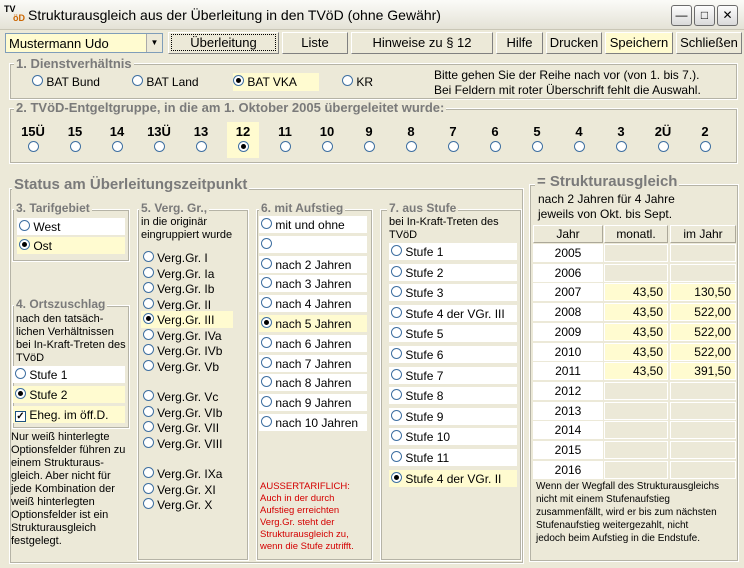 The height and width of the screenshot is (568, 744). What do you see at coordinates (639, 43) in the screenshot?
I see `speichern-button: Speichern` at bounding box center [639, 43].